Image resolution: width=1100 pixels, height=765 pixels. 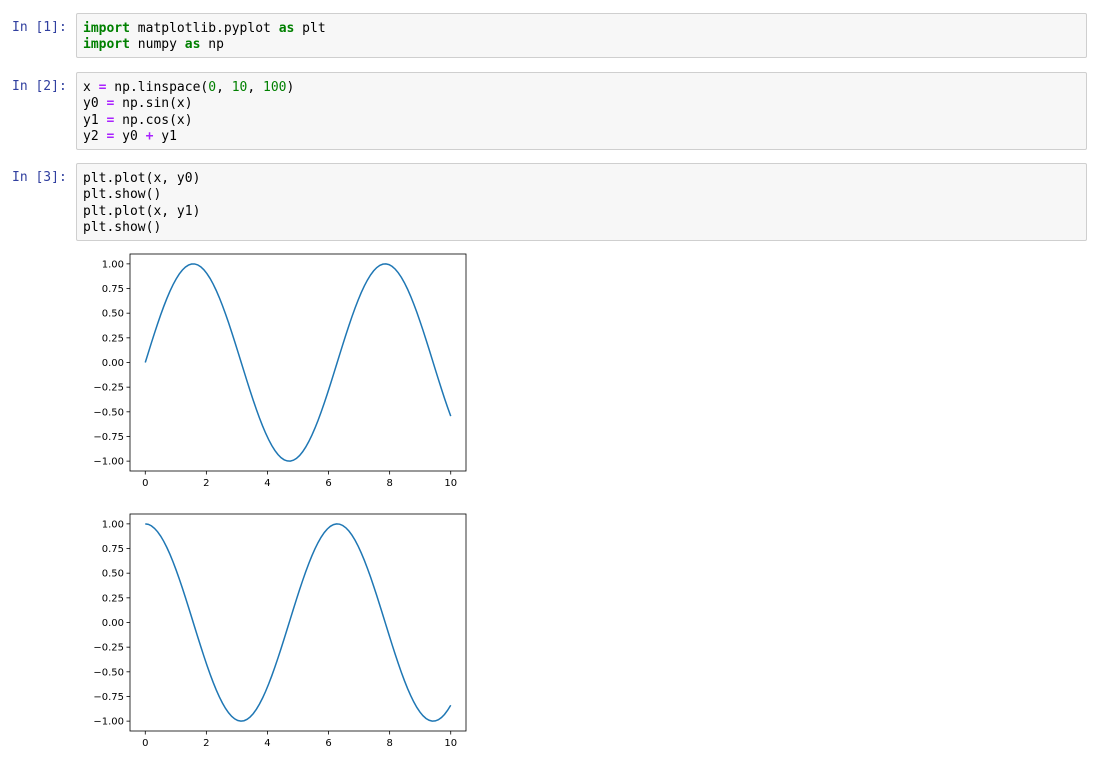 I want to click on code-line: y1 = np.cos(x), so click(x=581, y=121).